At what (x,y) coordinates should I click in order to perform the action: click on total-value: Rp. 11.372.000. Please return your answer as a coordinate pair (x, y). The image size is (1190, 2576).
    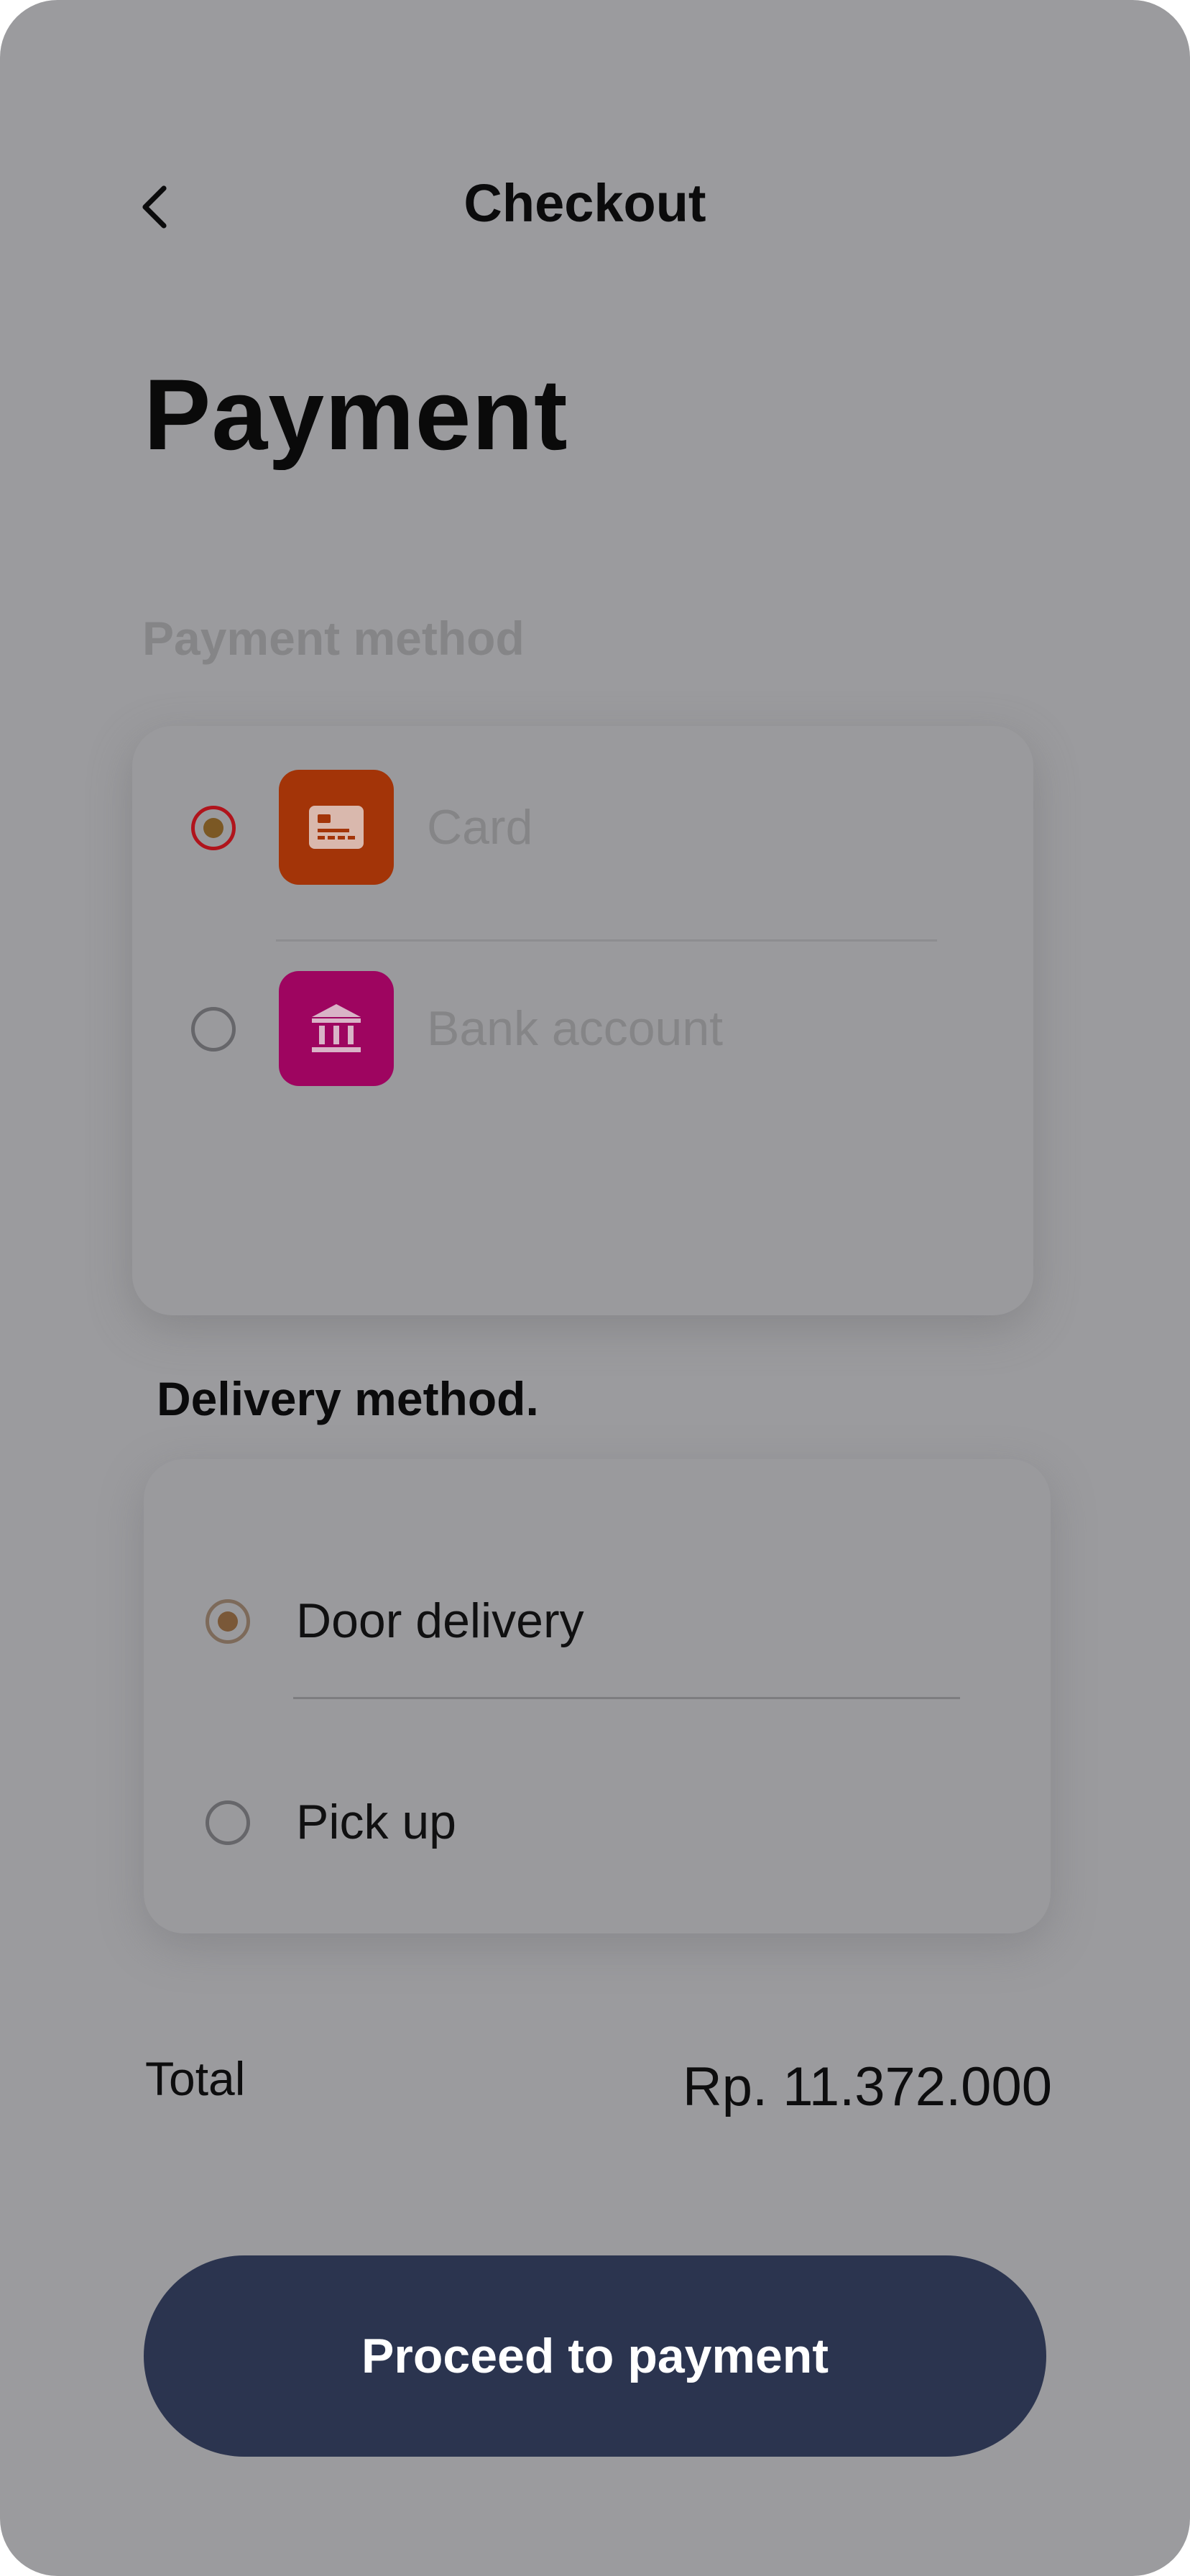
    Looking at the image, I should click on (867, 2086).